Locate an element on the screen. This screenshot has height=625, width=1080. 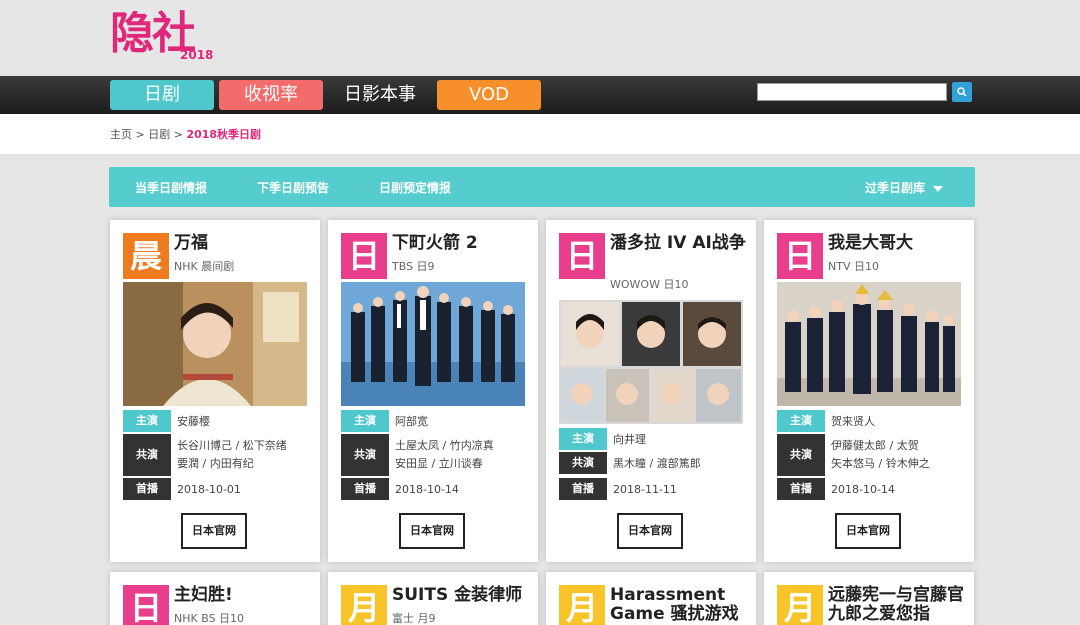
premiere-row: 首播 2018-10-14 is located at coordinates (433, 489).